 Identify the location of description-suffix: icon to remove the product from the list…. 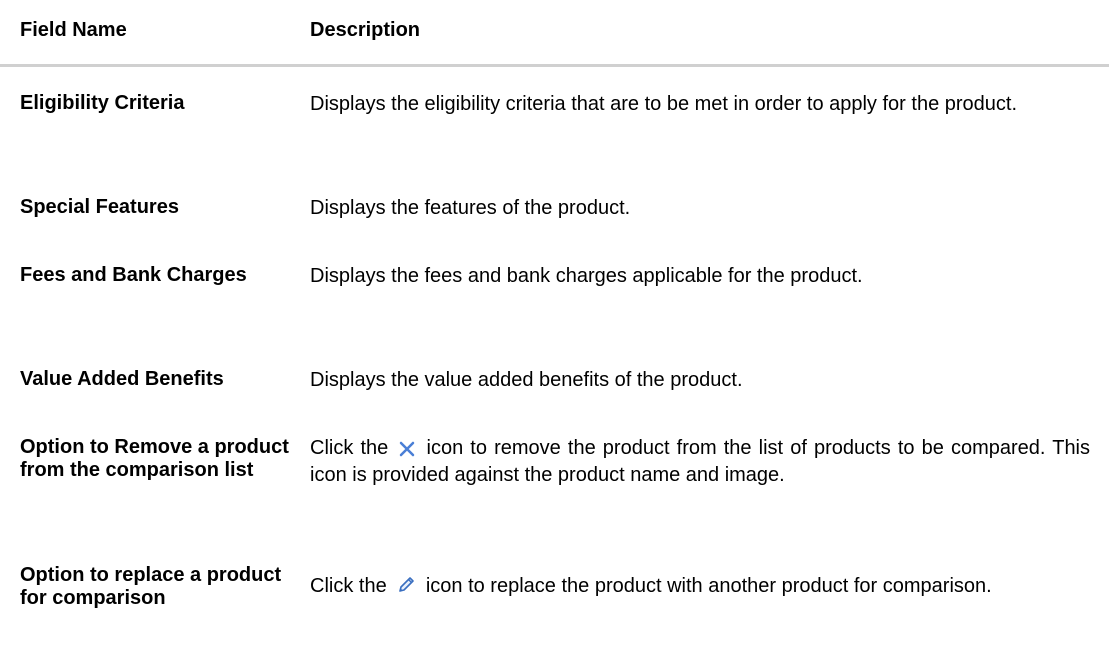
(700, 461).